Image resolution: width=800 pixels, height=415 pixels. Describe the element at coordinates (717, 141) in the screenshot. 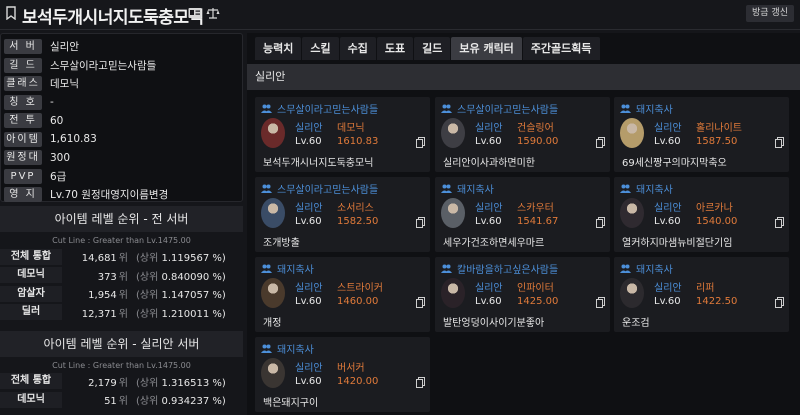

I see `character-item-level: 1587.50` at that location.